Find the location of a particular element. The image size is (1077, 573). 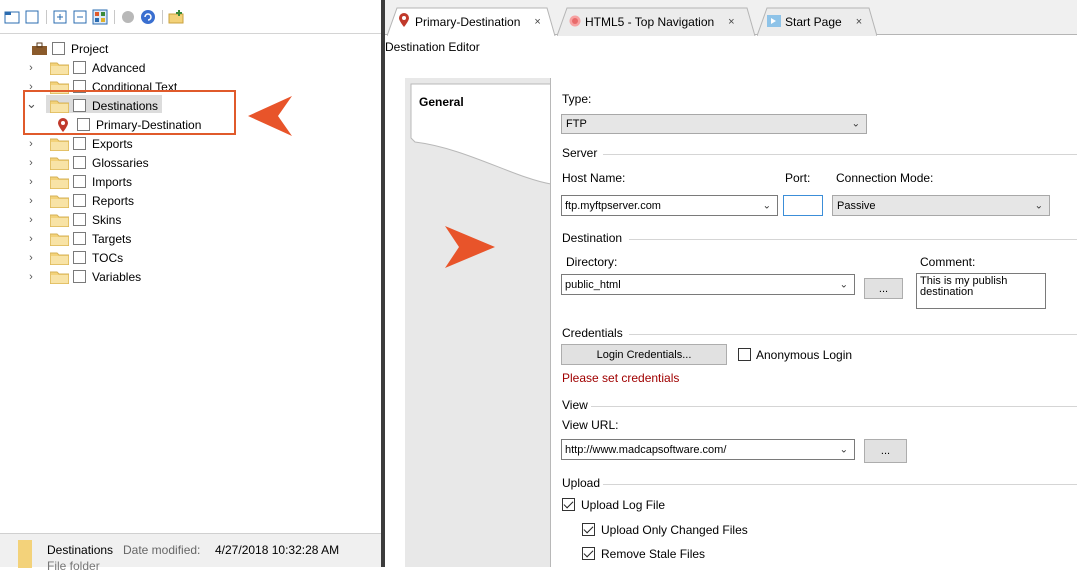

upload-log-file-checkbox is located at coordinates (568, 504).